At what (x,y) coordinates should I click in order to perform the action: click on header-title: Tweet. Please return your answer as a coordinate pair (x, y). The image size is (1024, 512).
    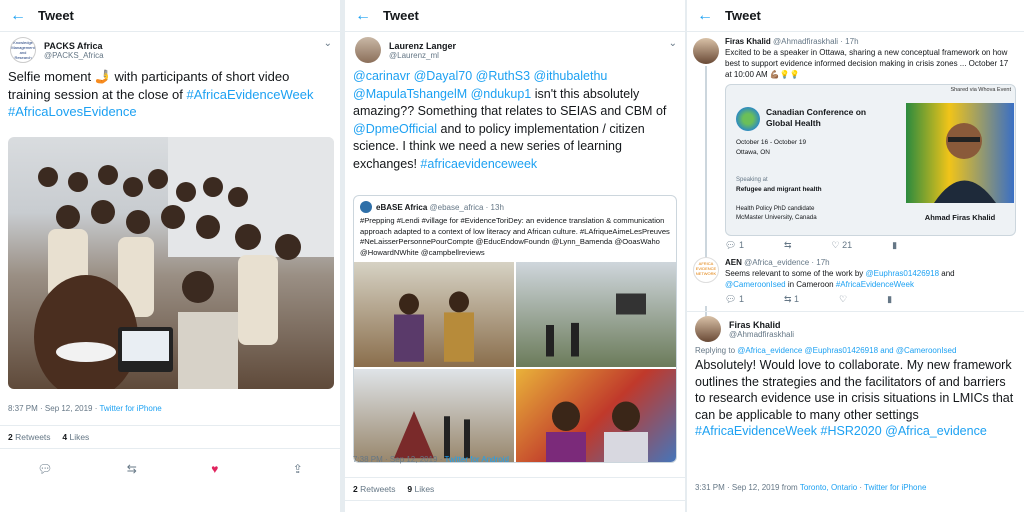
    Looking at the image, I should click on (743, 15).